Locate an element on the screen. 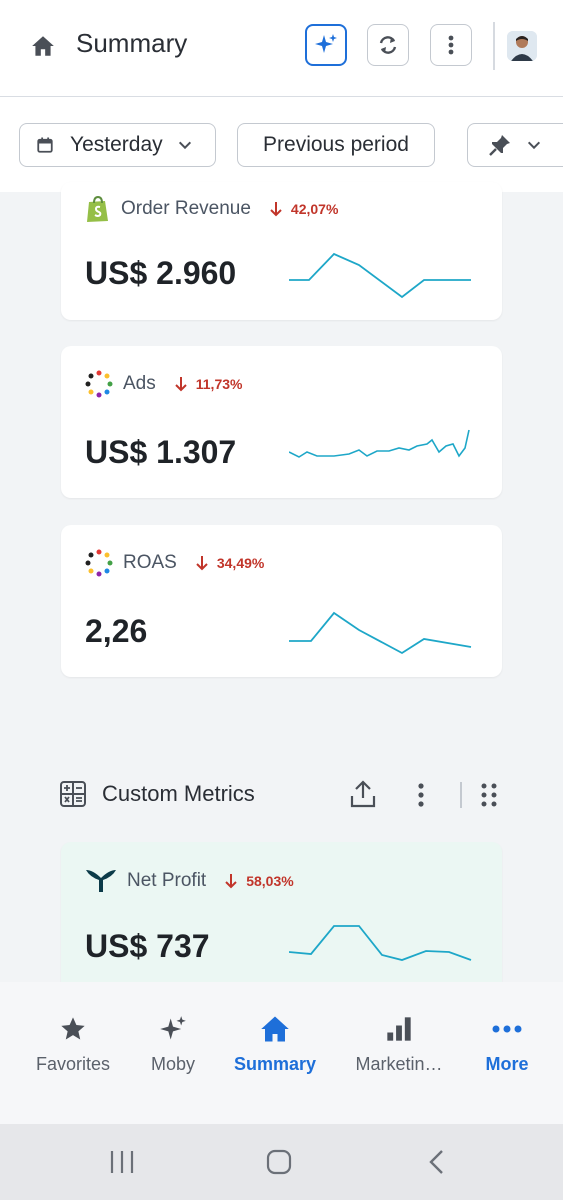  metric-value: US$ 737 is located at coordinates (147, 946).